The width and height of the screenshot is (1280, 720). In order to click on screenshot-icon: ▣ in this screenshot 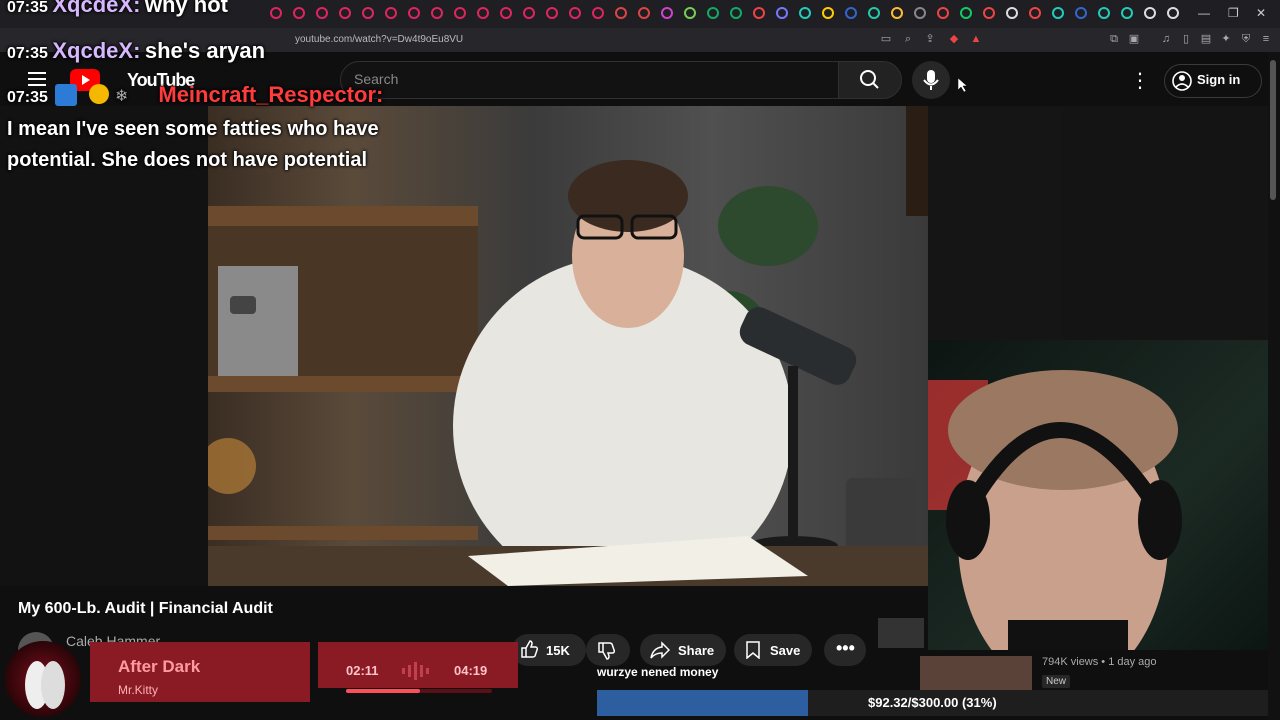, I will do `click(1134, 39)`.